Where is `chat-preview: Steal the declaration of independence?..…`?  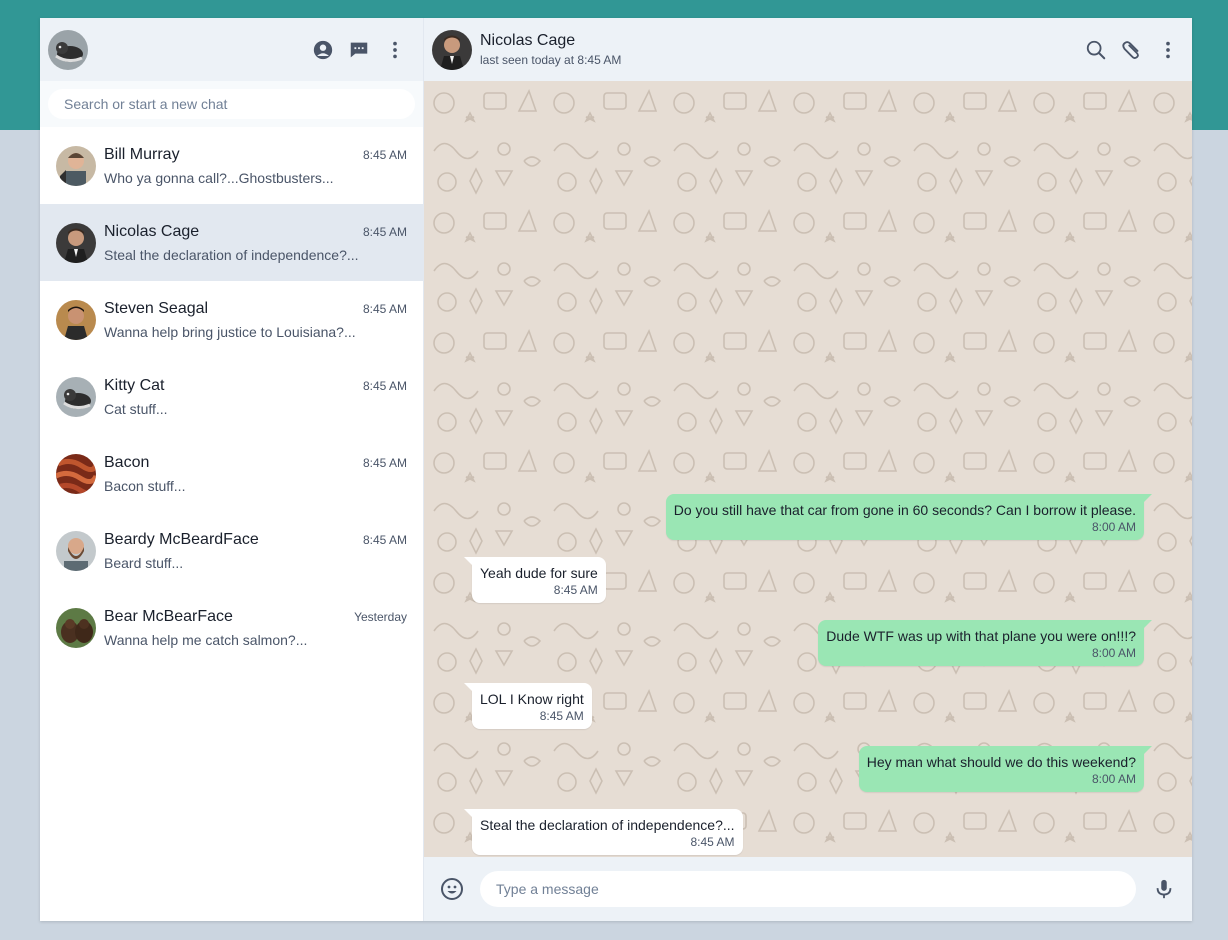
chat-preview: Steal the declaration of independence?..… is located at coordinates (231, 254).